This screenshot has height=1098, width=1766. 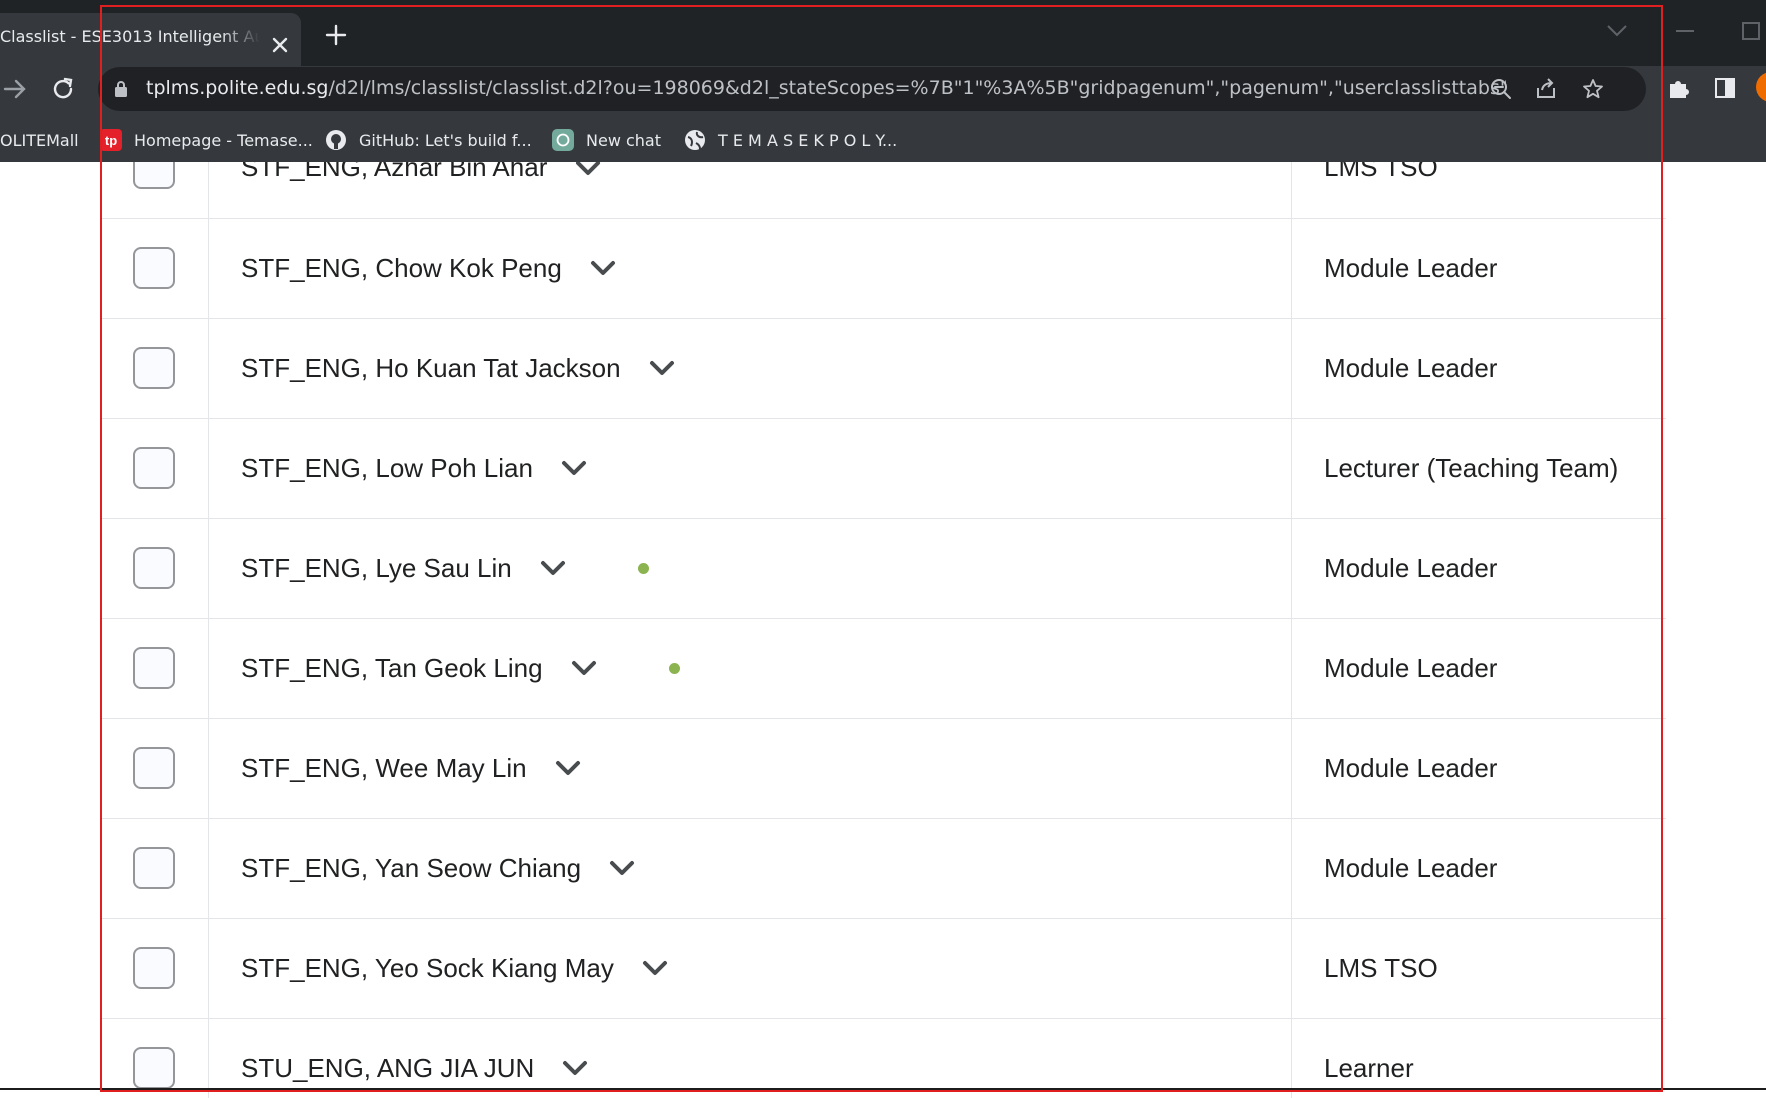 What do you see at coordinates (1685, 31) in the screenshot?
I see `minimize-icon` at bounding box center [1685, 31].